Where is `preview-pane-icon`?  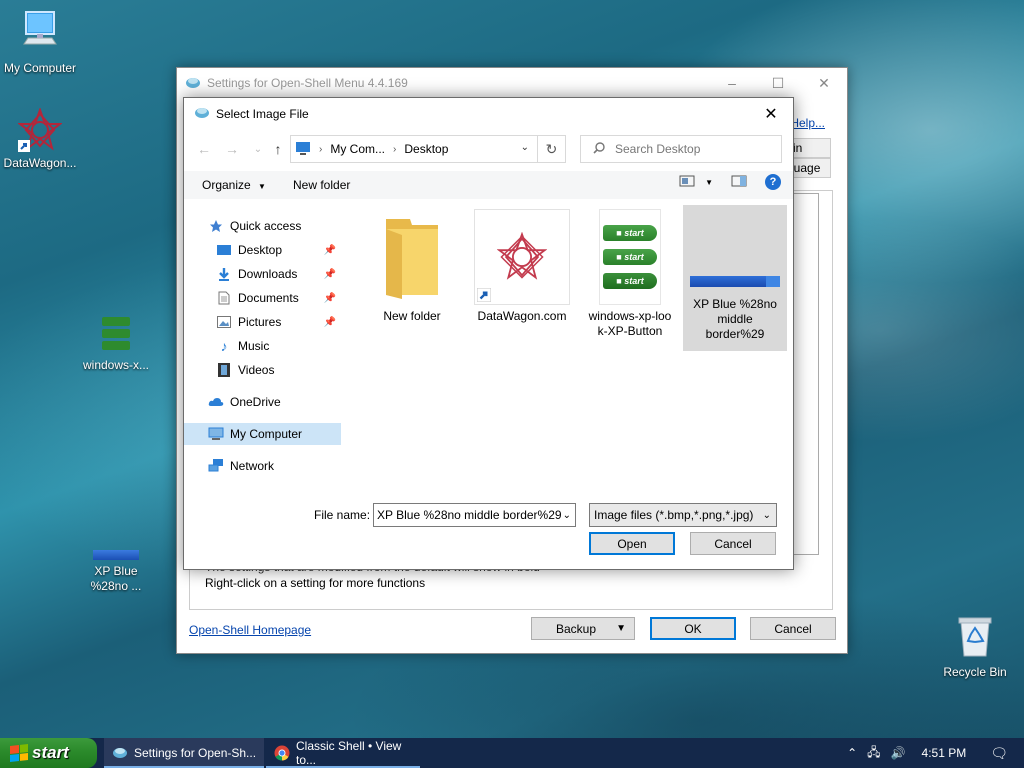 preview-pane-icon is located at coordinates (739, 182).